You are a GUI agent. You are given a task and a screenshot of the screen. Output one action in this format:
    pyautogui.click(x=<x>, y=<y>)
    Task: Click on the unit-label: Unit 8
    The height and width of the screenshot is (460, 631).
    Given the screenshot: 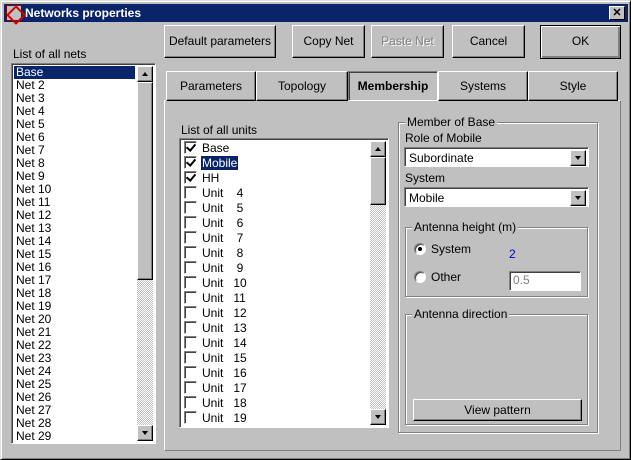 What is the action you would take?
    pyautogui.click(x=223, y=253)
    